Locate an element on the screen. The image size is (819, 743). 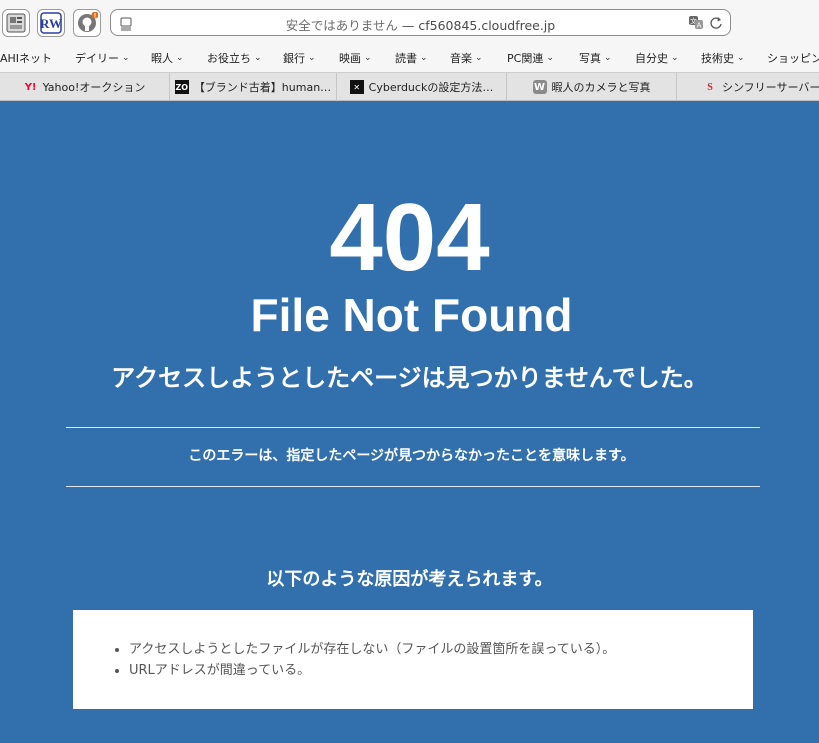
rw-app-icon: RW is located at coordinates (51, 23).